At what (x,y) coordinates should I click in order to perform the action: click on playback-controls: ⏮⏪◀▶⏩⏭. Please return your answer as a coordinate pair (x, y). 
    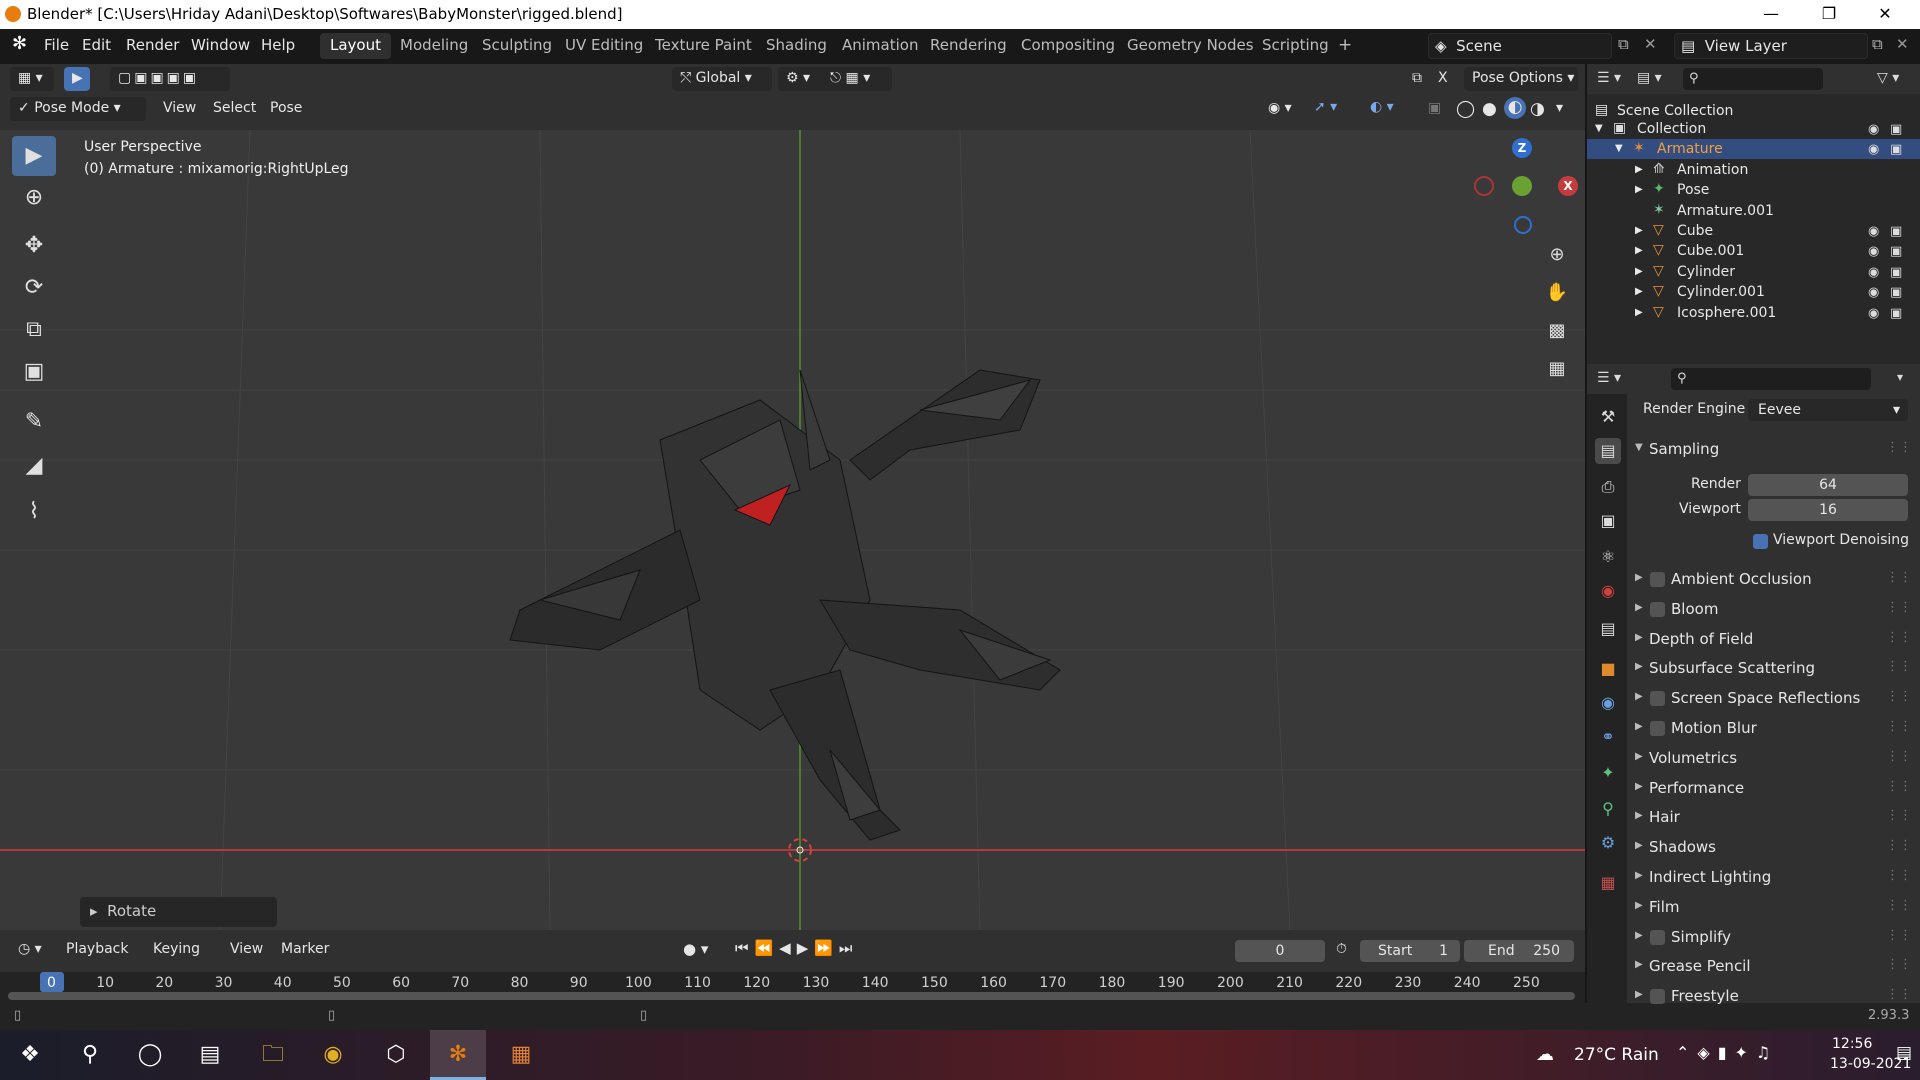
    Looking at the image, I should click on (796, 948).